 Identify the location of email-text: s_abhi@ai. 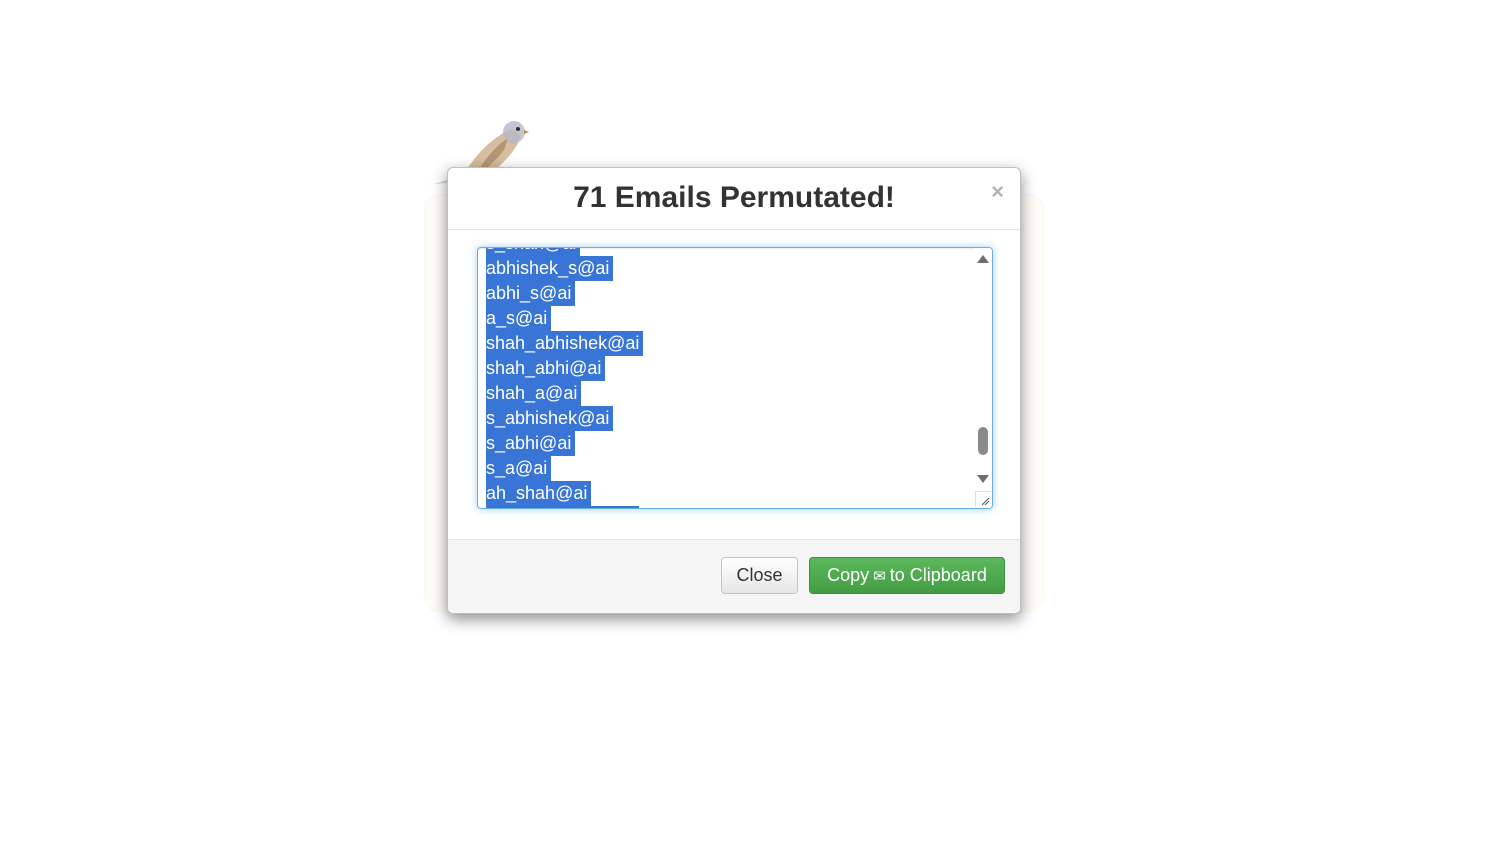
(531, 443).